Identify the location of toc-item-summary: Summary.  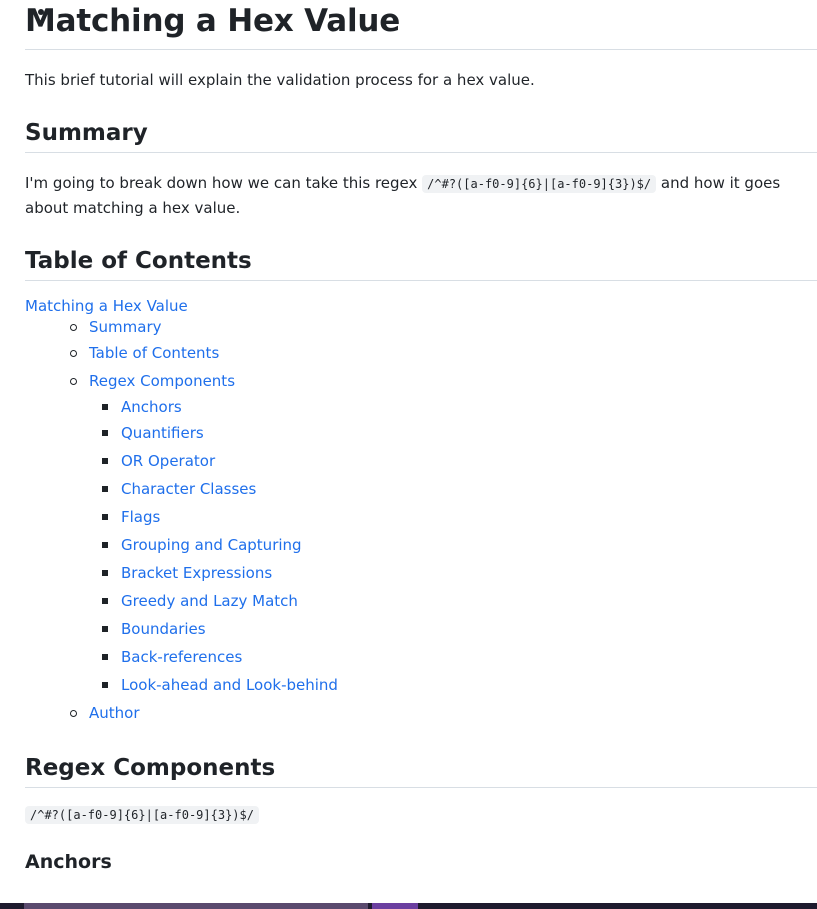
(421, 327).